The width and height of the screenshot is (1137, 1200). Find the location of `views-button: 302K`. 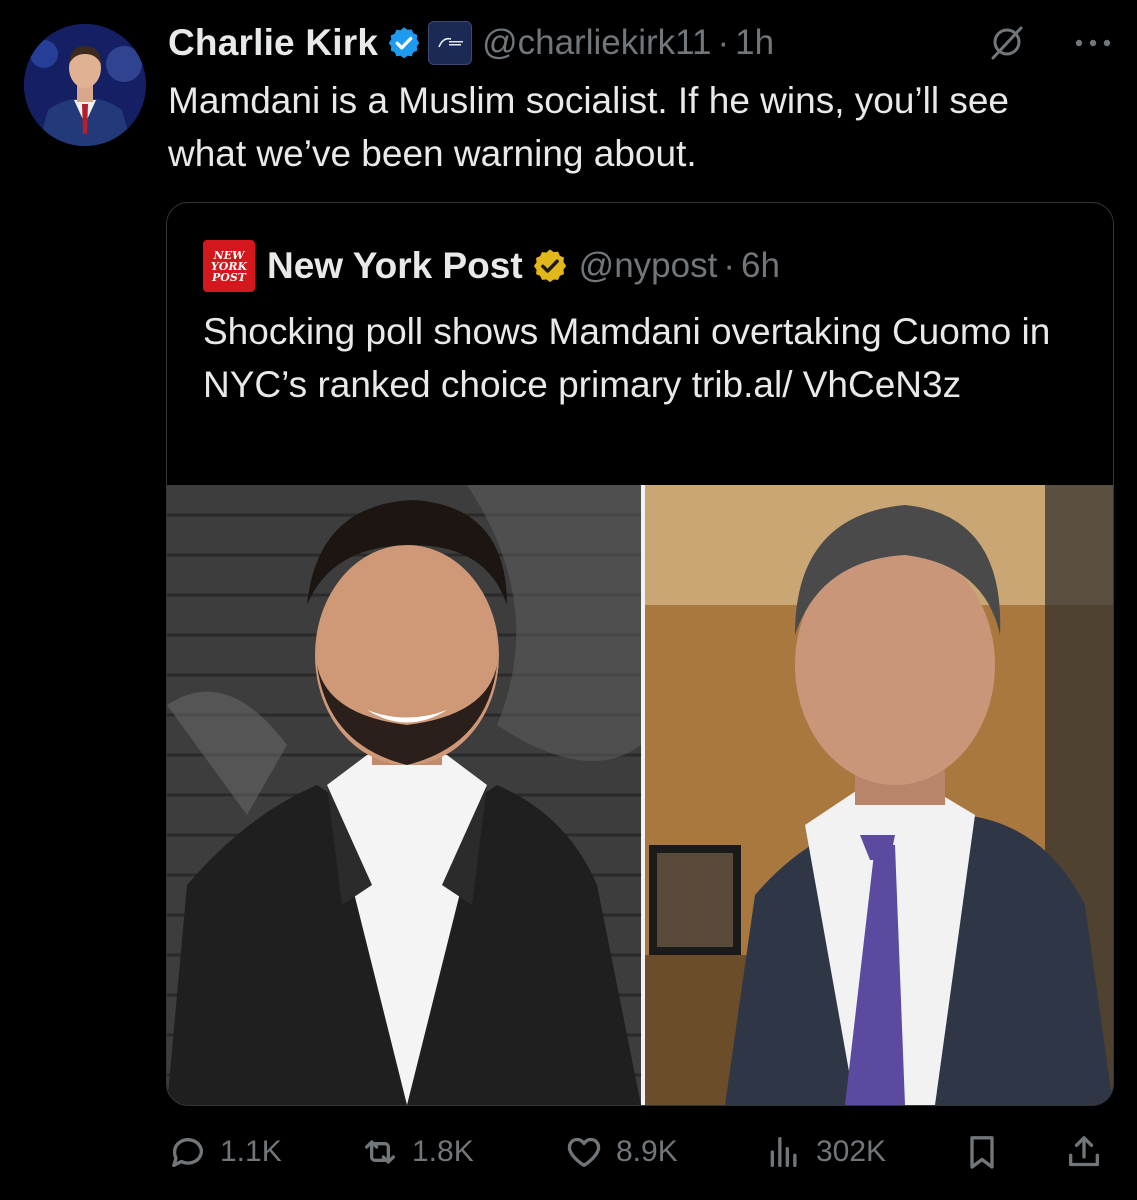

views-button: 302K is located at coordinates (825, 1152).